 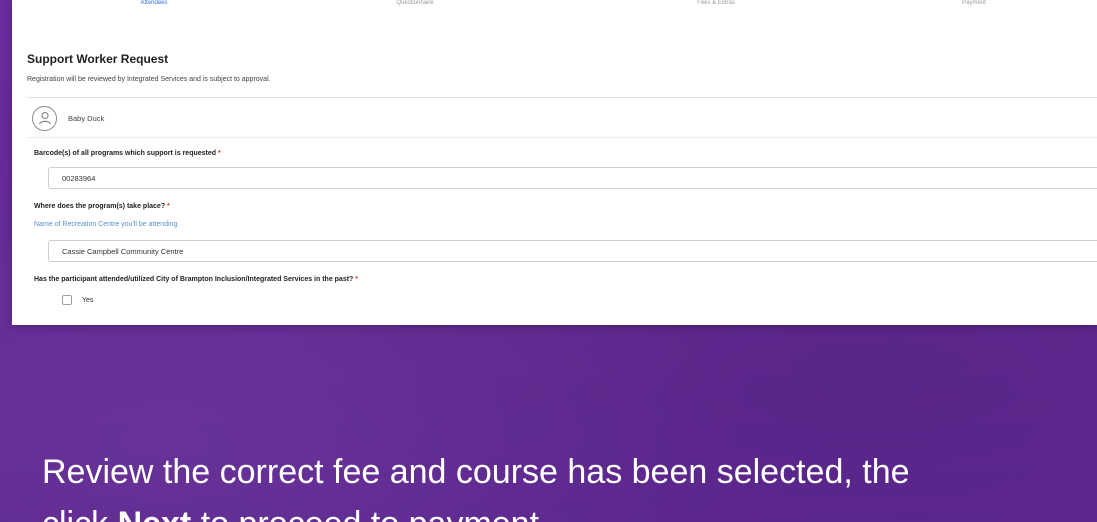 What do you see at coordinates (77, 300) in the screenshot?
I see `yes-checkbox-row: Yes` at bounding box center [77, 300].